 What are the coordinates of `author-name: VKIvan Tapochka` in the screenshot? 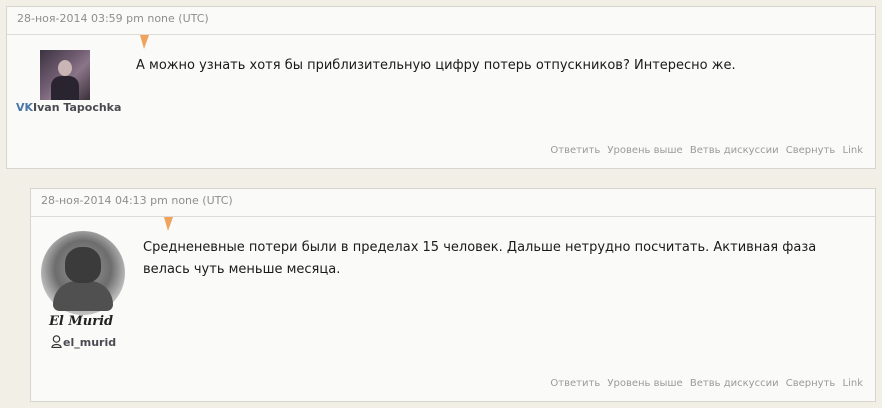 It's located at (68, 107).